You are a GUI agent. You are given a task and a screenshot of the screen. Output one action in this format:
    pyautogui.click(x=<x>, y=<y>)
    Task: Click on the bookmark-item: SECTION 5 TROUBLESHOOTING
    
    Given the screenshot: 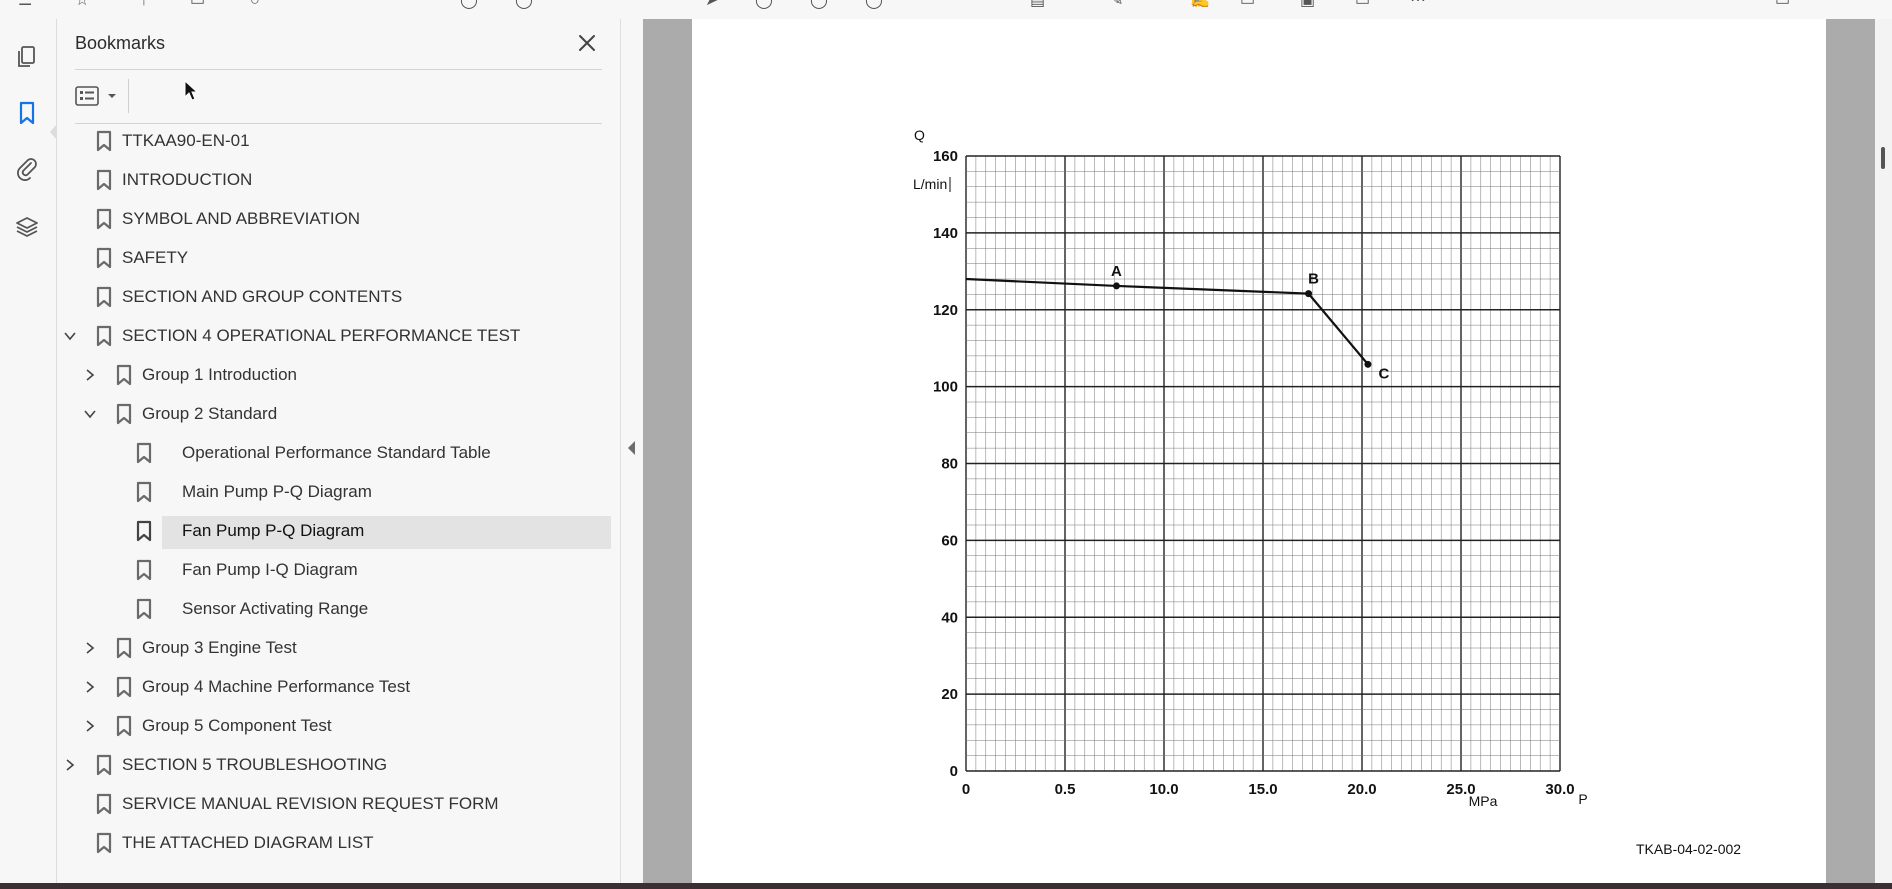 What is the action you would take?
    pyautogui.click(x=317, y=765)
    